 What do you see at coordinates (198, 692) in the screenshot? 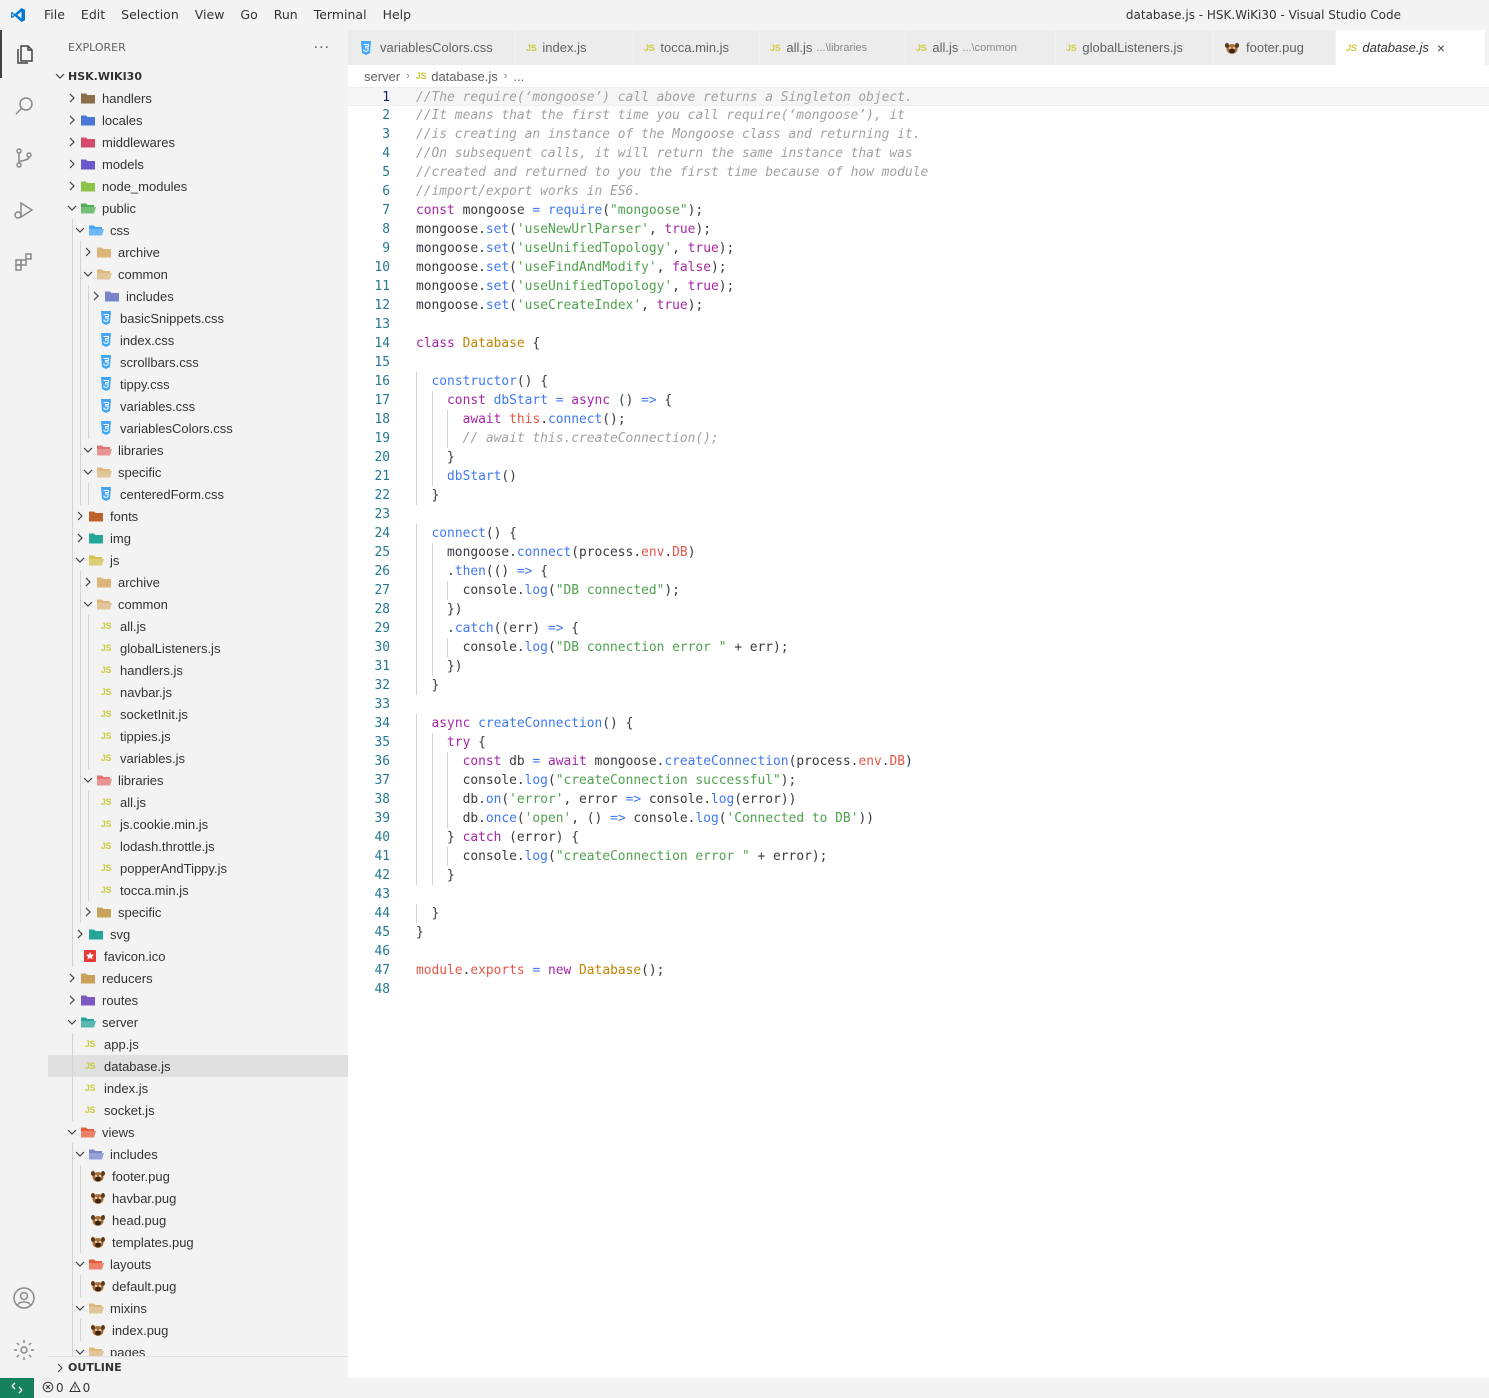
I see `tree-file: JS navbar.js` at bounding box center [198, 692].